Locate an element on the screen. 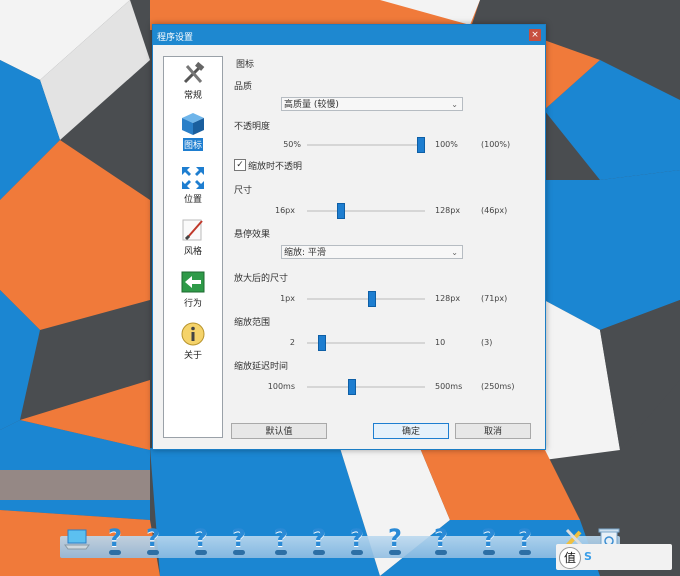  zoom-delay-track is located at coordinates (366, 387).